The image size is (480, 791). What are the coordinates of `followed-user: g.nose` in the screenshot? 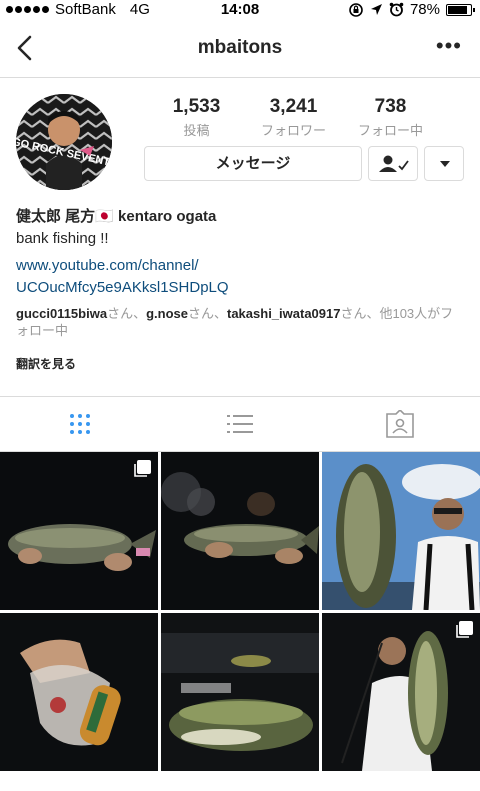 It's located at (167, 313).